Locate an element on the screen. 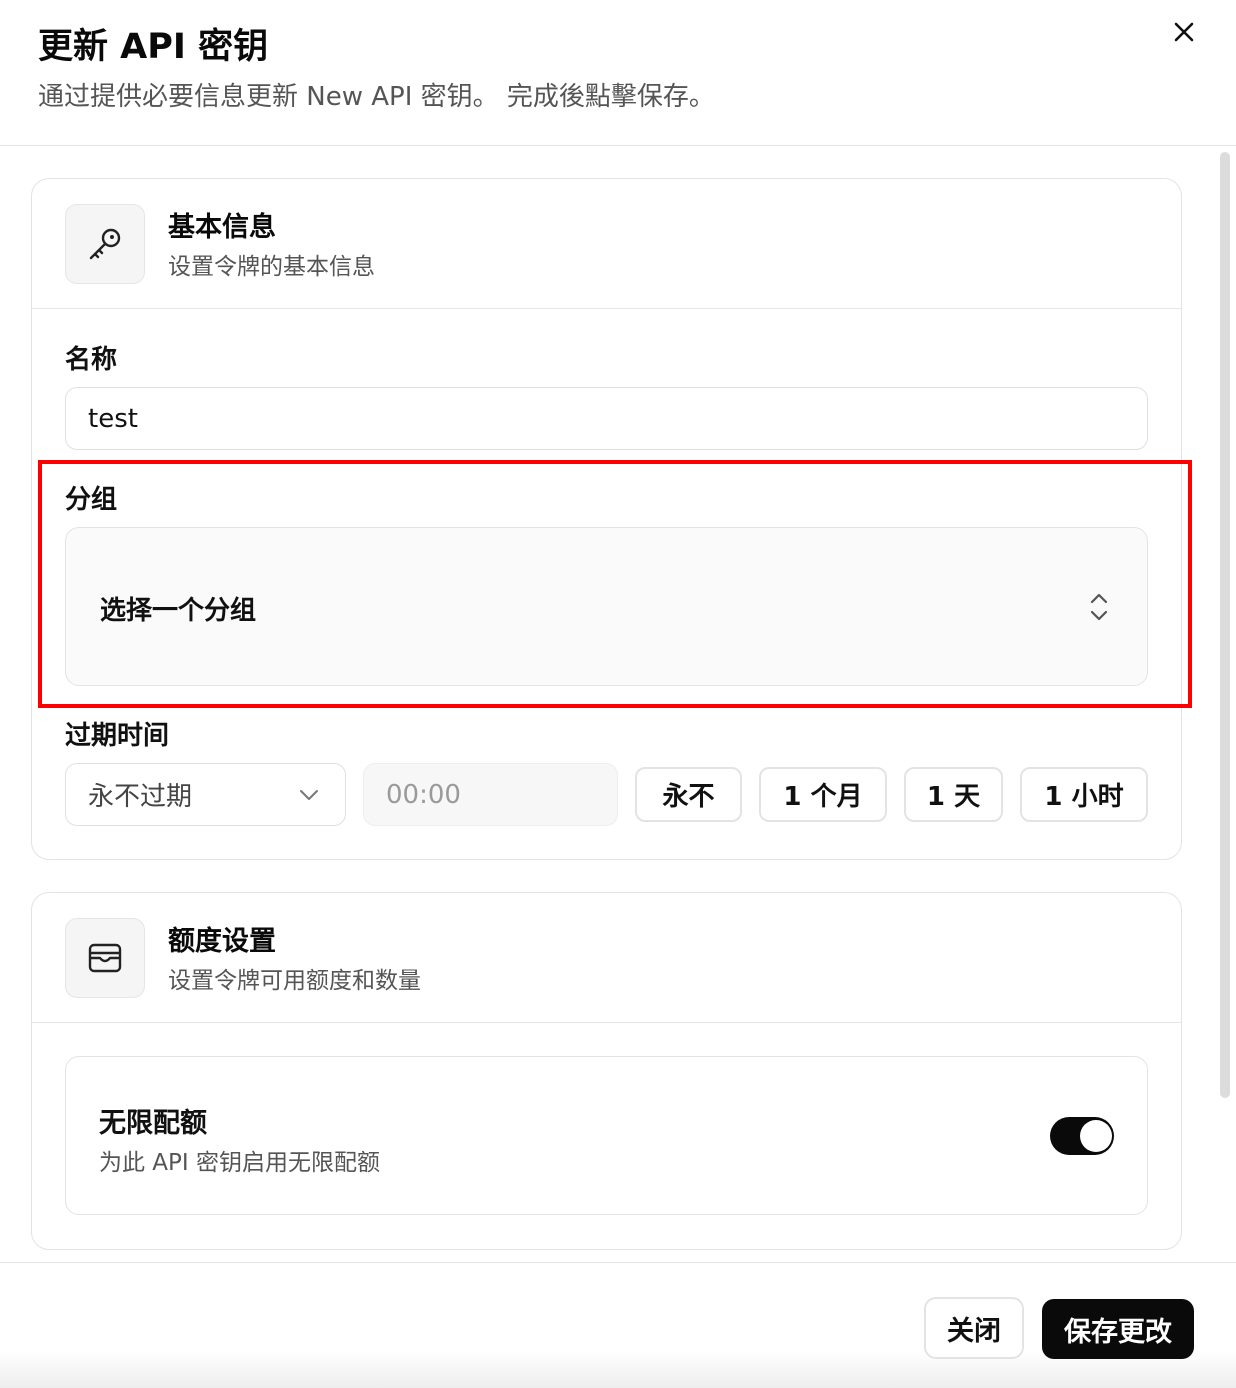  basic-info-icon-box is located at coordinates (105, 244).